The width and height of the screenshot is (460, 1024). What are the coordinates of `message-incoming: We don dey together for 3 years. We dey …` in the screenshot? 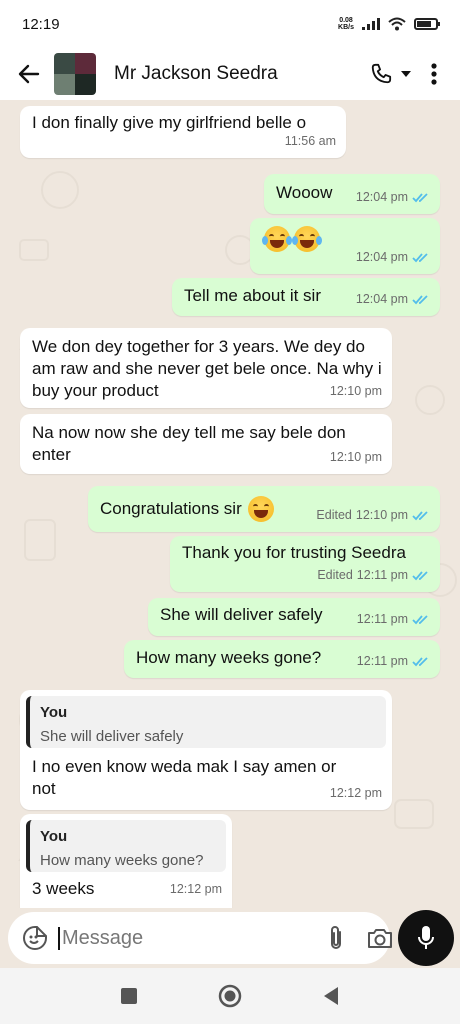 It's located at (206, 368).